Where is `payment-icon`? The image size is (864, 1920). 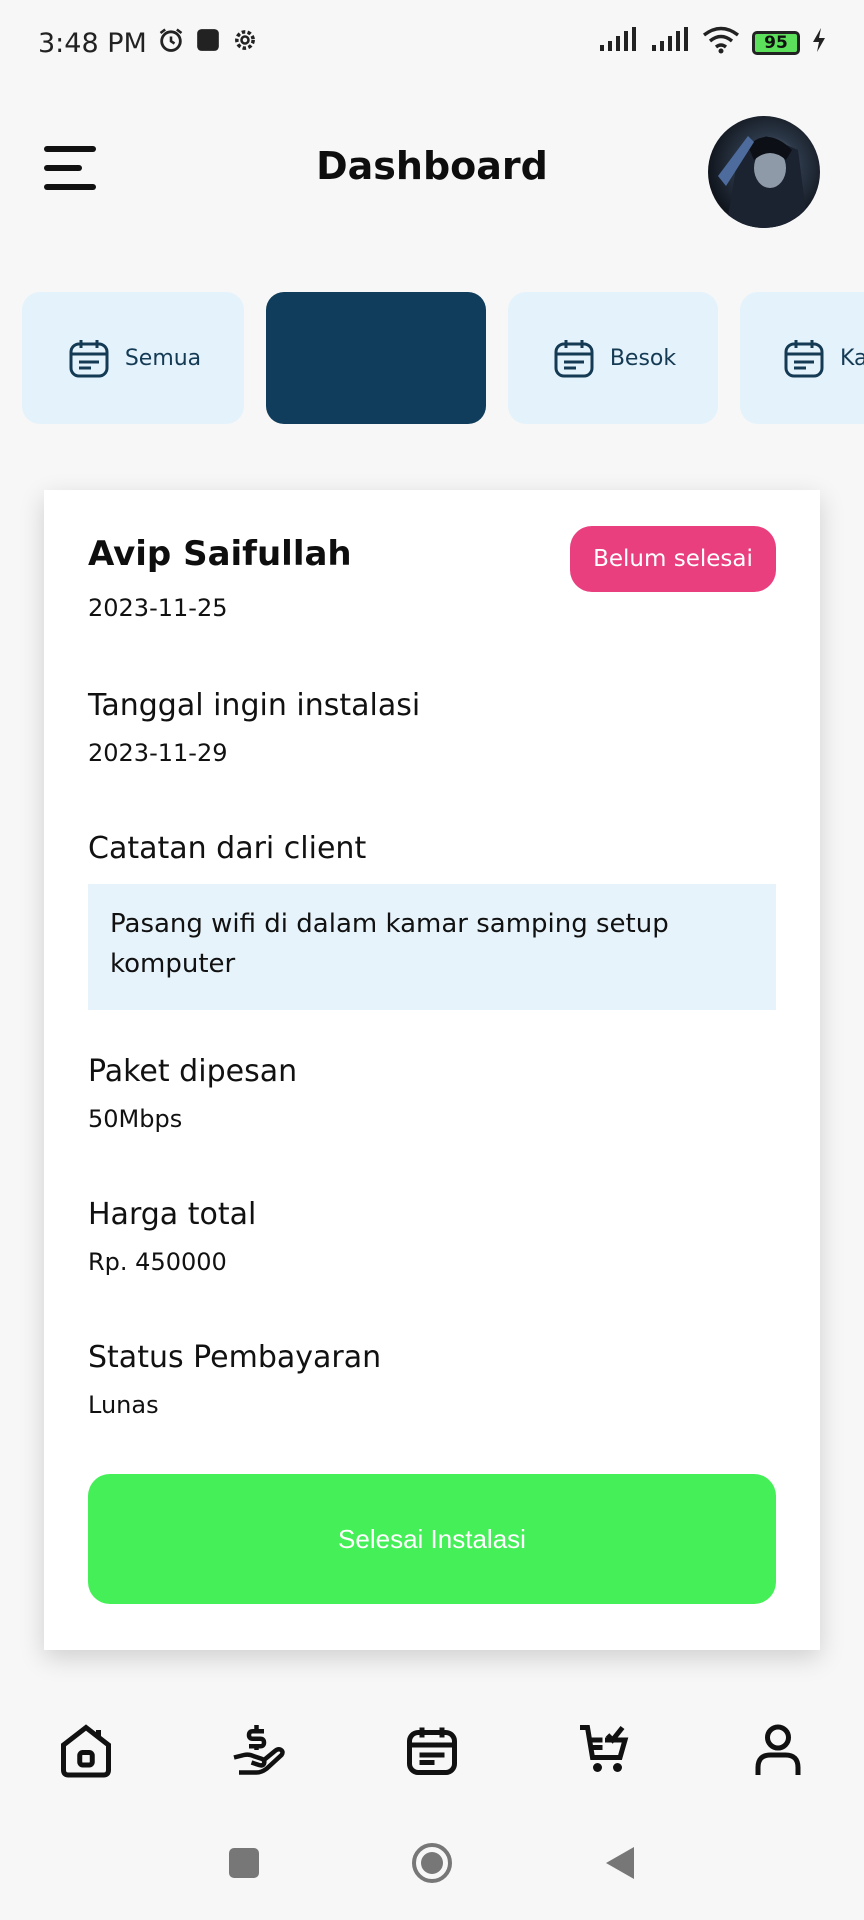
payment-icon is located at coordinates (259, 1750).